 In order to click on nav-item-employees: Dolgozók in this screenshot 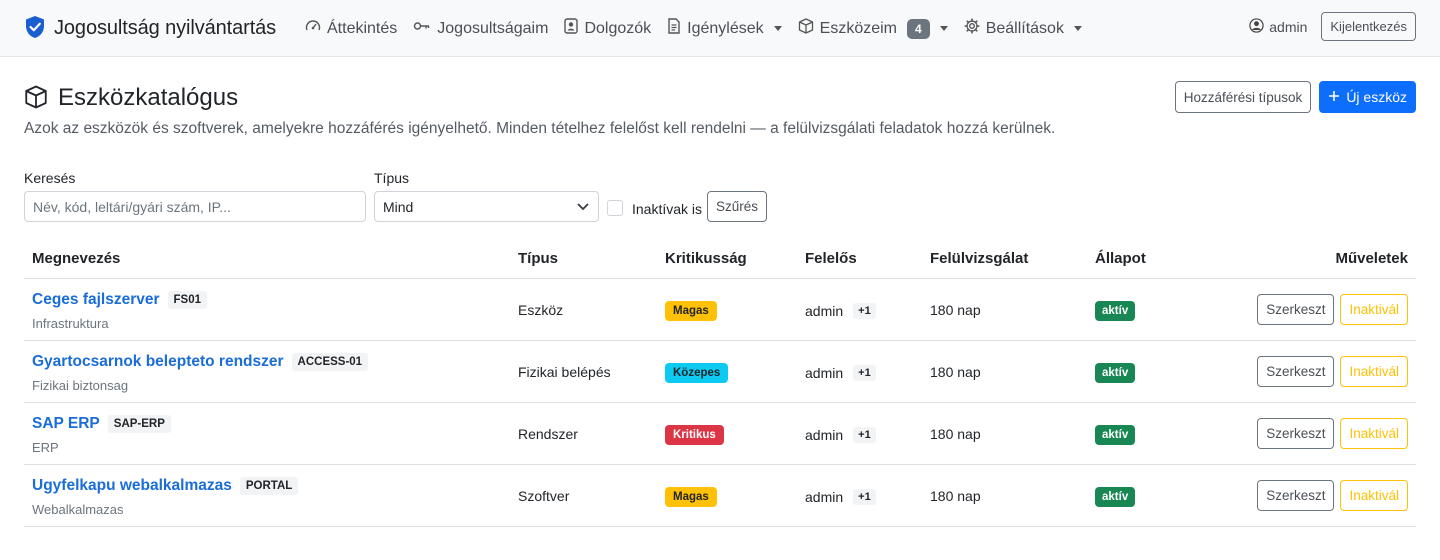, I will do `click(607, 28)`.